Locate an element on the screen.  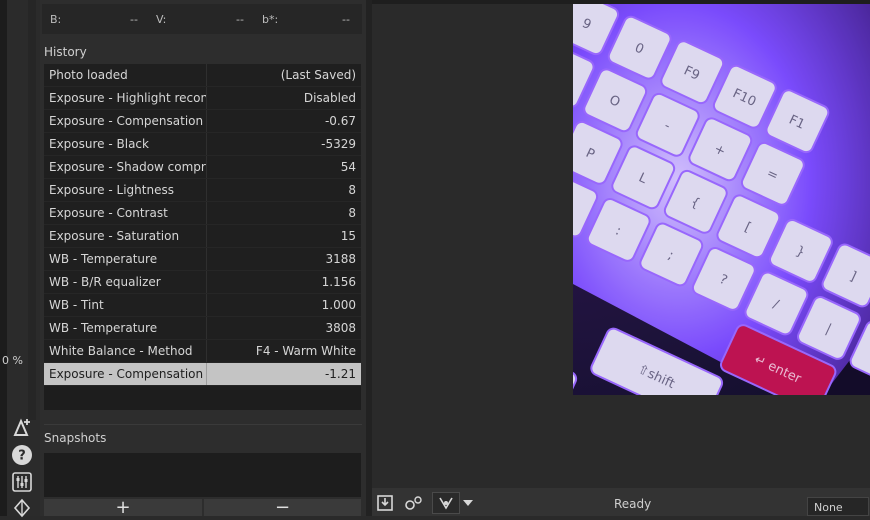
history-value: 15 is located at coordinates (348, 236).